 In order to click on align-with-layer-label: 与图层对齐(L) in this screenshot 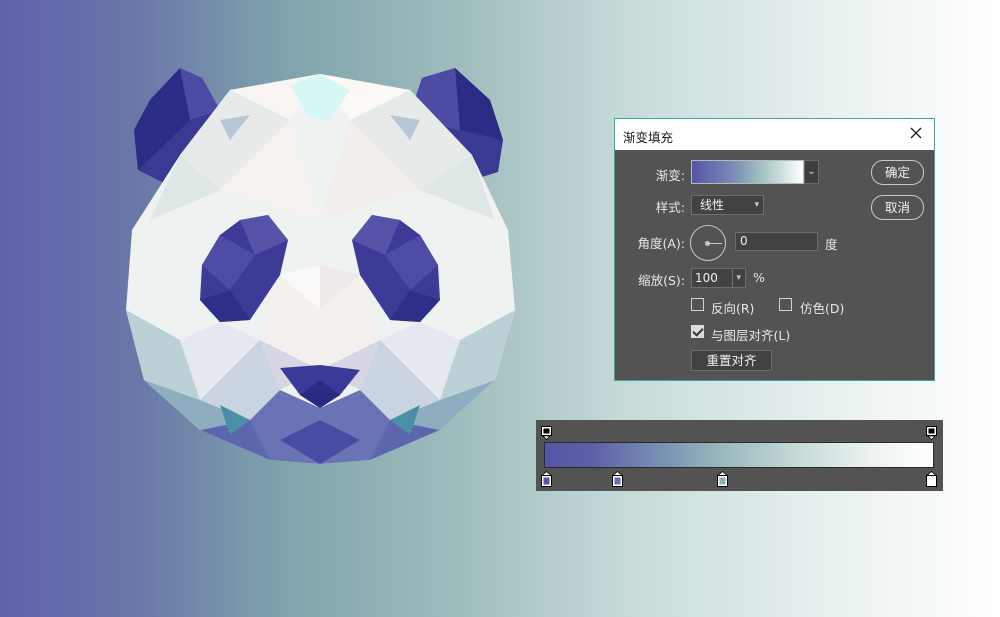, I will do `click(751, 335)`.